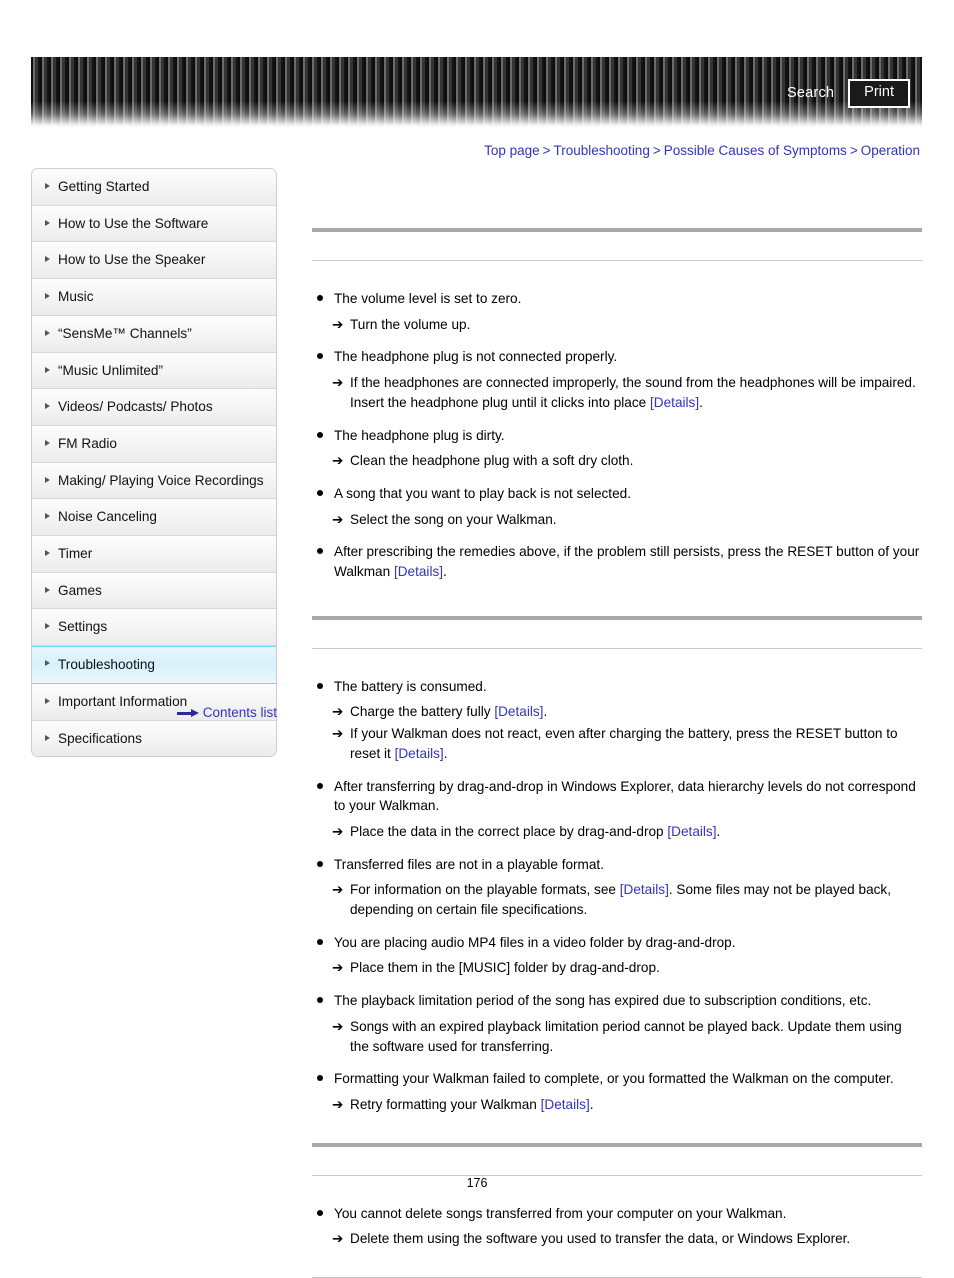 This screenshot has height=1278, width=954. I want to click on sidebar-item-specifications: Specifications, so click(154, 738).